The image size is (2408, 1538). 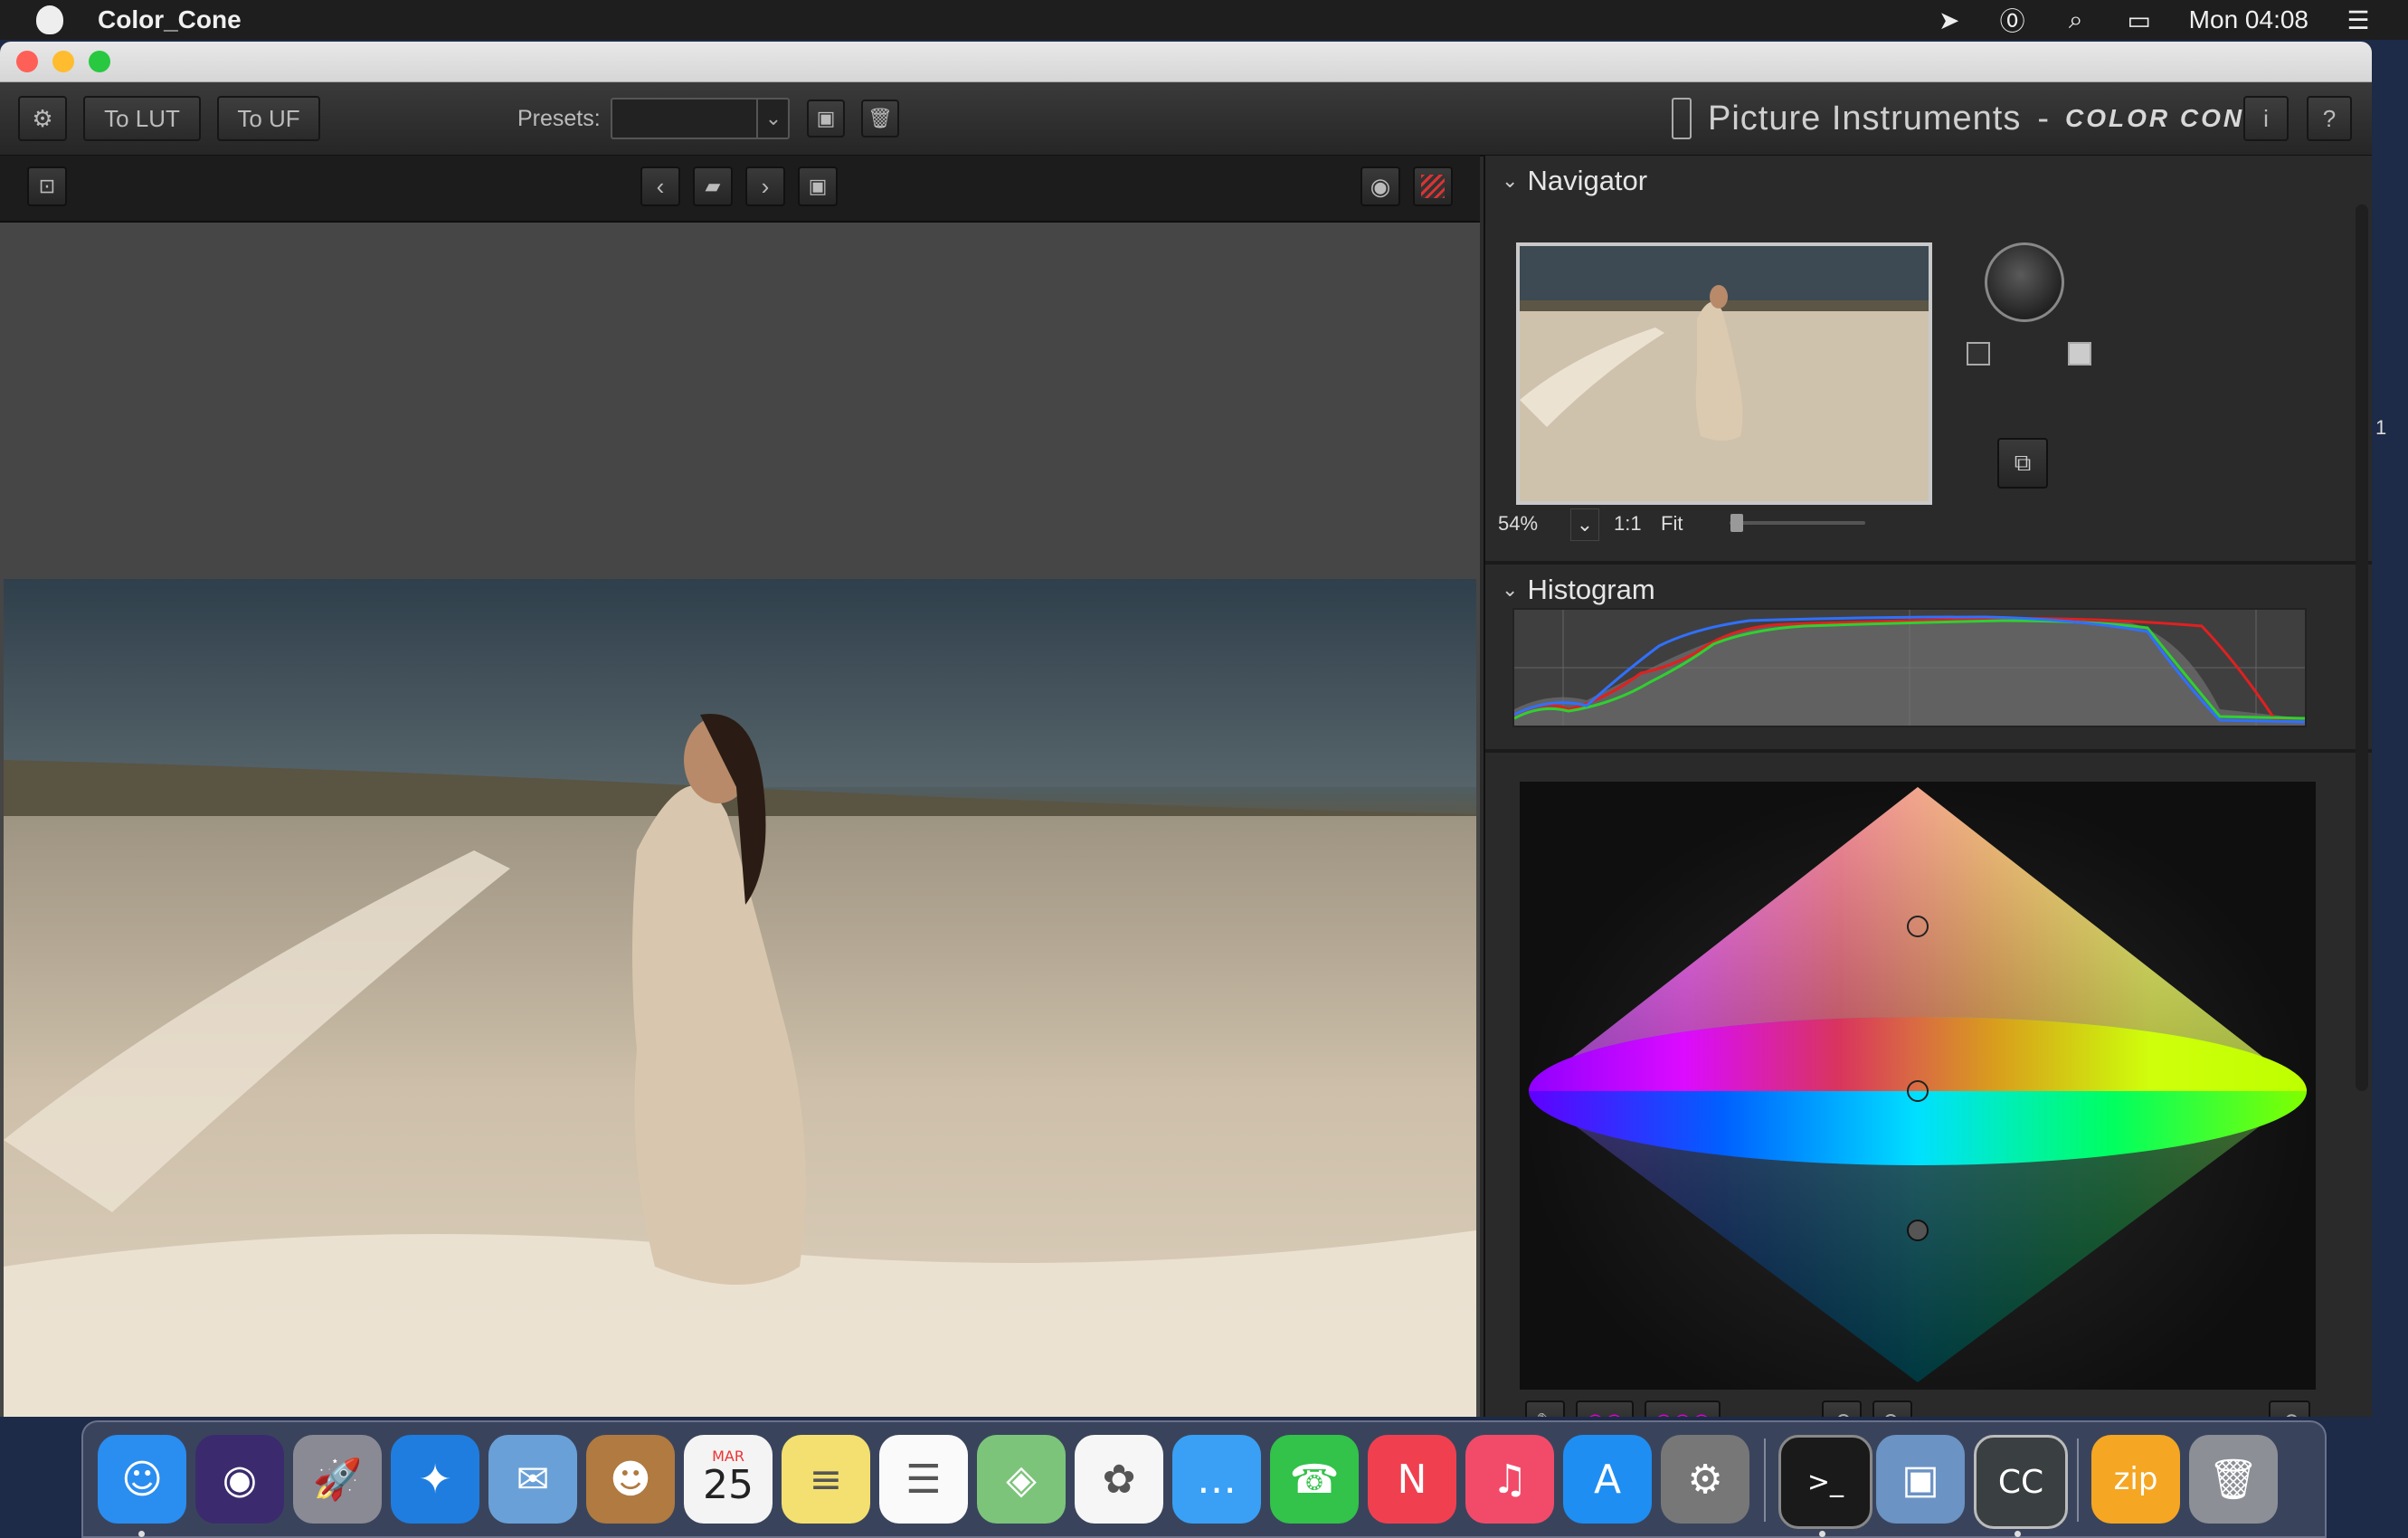 What do you see at coordinates (1842, 1408) in the screenshot?
I see `undo-button: ↶` at bounding box center [1842, 1408].